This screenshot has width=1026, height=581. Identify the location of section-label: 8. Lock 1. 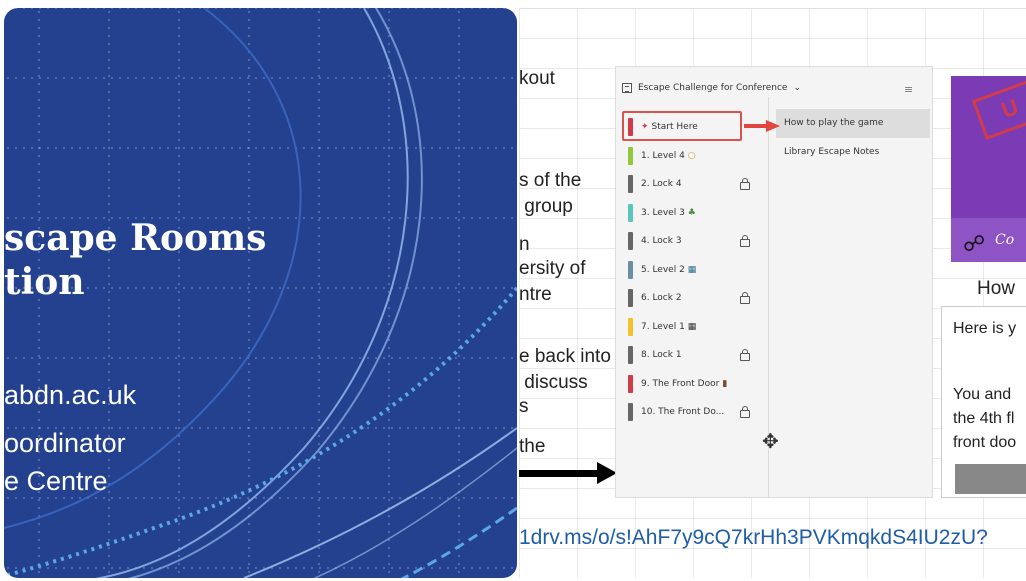
(661, 355).